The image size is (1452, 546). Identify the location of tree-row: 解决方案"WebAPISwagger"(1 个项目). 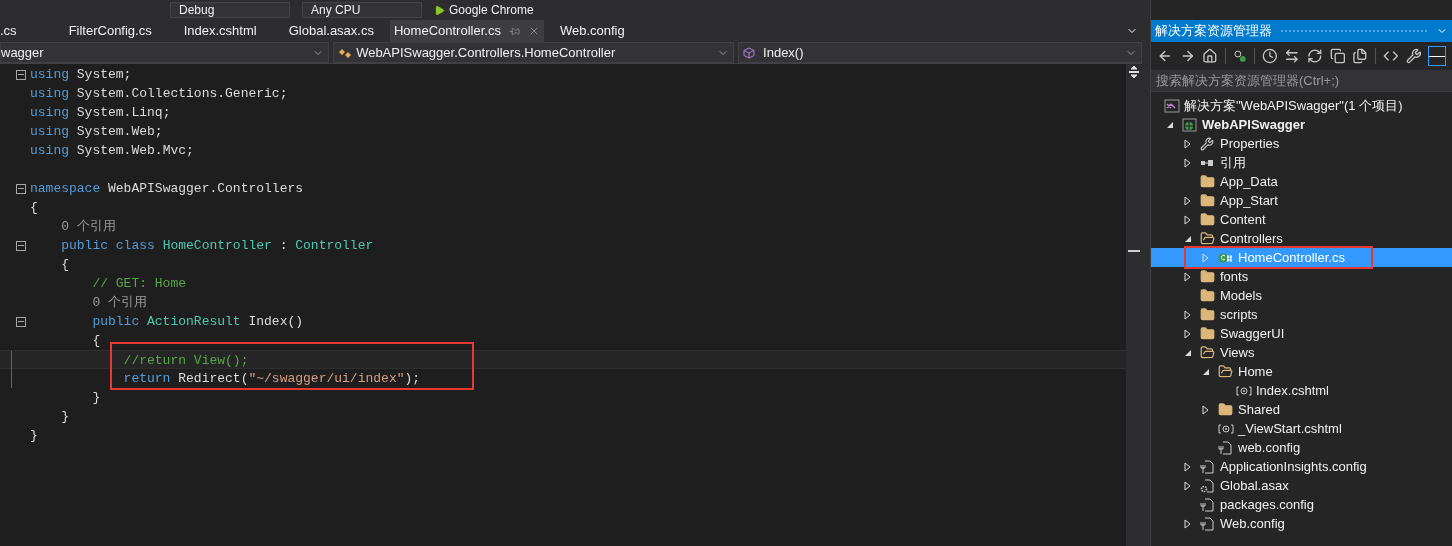
(1301, 105).